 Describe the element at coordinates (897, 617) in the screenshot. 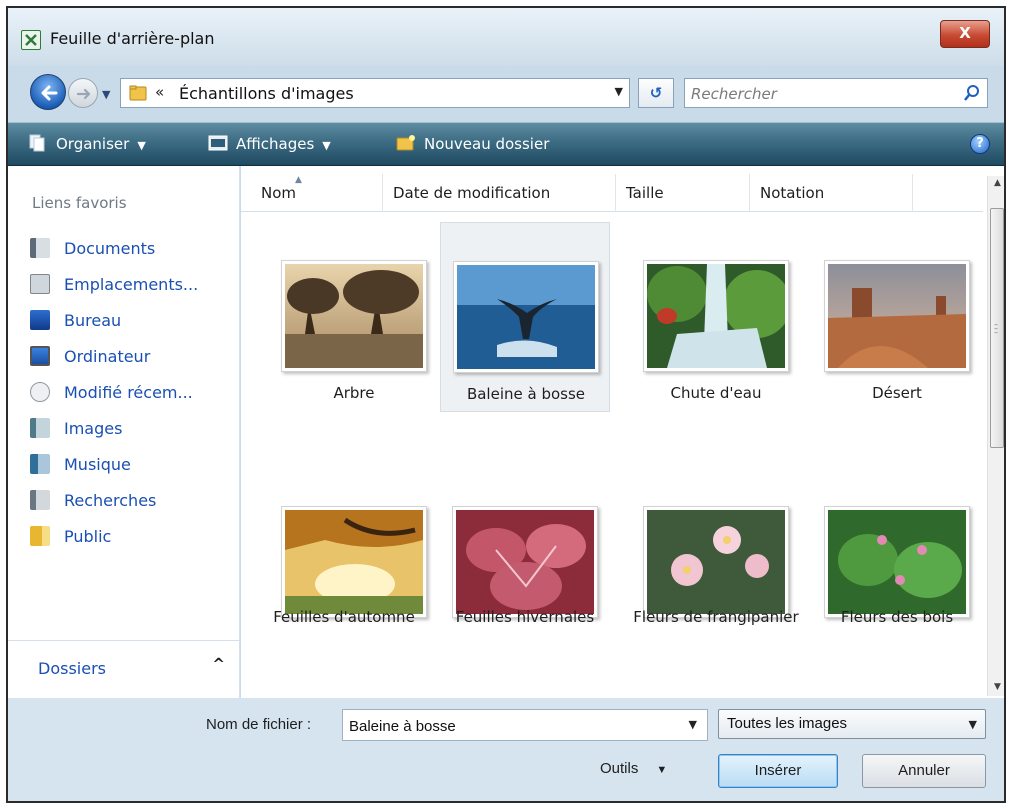

I see `file-item-label: Fleurs des bois` at that location.